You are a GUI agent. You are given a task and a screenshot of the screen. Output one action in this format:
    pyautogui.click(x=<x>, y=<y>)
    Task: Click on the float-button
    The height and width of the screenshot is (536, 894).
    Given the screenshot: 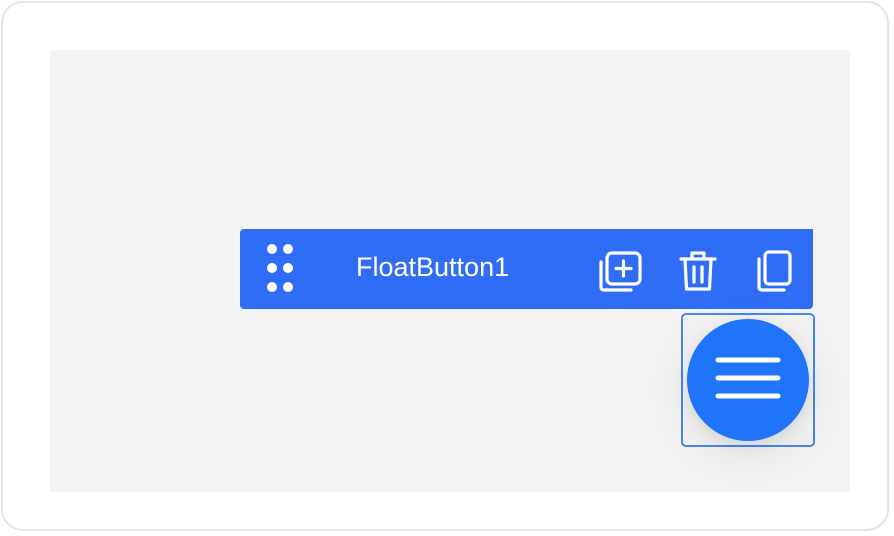 What is the action you would take?
    pyautogui.click(x=748, y=380)
    